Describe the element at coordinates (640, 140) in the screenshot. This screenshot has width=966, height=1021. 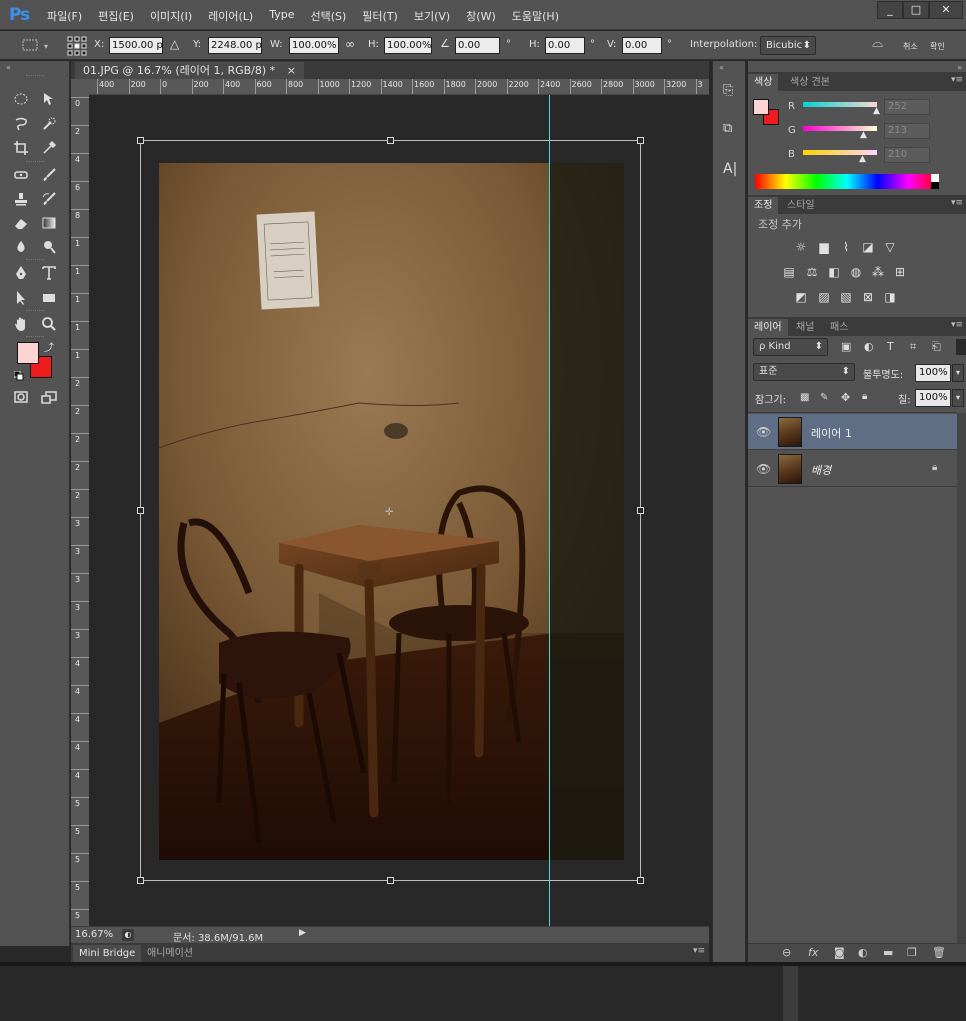
I see `handle-top-right` at that location.